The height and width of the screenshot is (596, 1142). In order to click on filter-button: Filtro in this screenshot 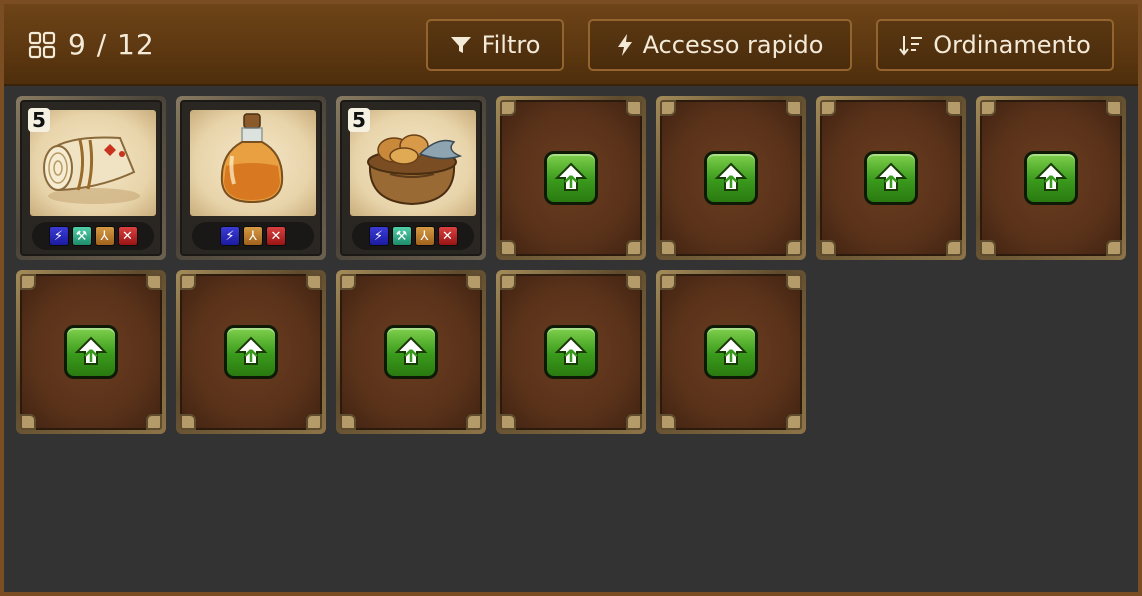, I will do `click(495, 45)`.